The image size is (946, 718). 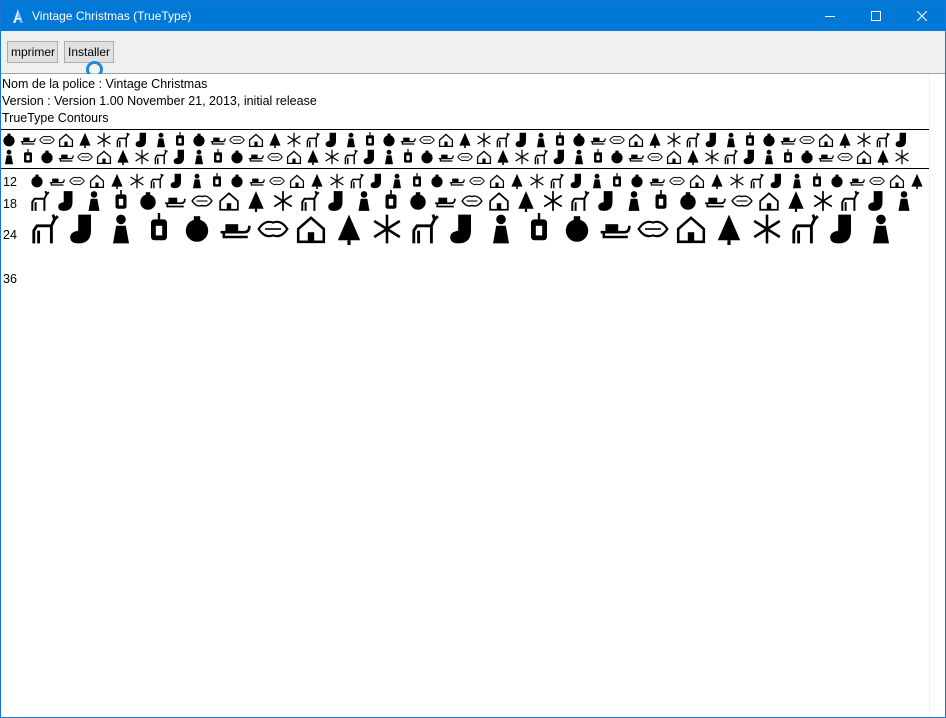 What do you see at coordinates (937, 395) in the screenshot?
I see `vertical-scrollbar` at bounding box center [937, 395].